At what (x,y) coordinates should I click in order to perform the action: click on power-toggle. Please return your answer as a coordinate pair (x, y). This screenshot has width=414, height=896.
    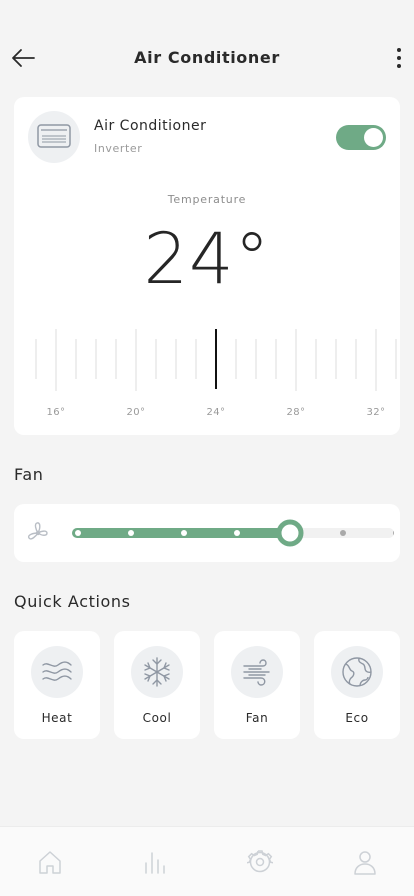
    Looking at the image, I should click on (361, 137).